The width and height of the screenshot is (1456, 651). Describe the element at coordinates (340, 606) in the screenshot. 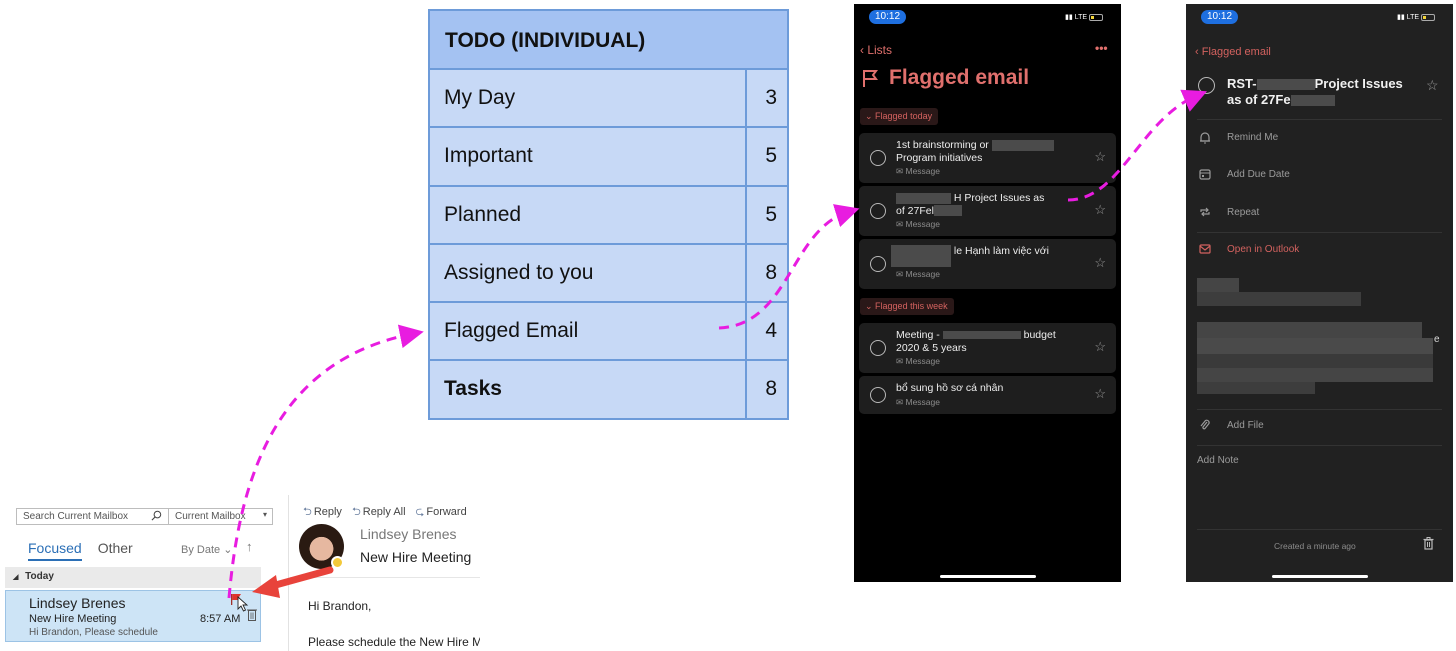

I see `body-line: Hi Brandon,` at that location.